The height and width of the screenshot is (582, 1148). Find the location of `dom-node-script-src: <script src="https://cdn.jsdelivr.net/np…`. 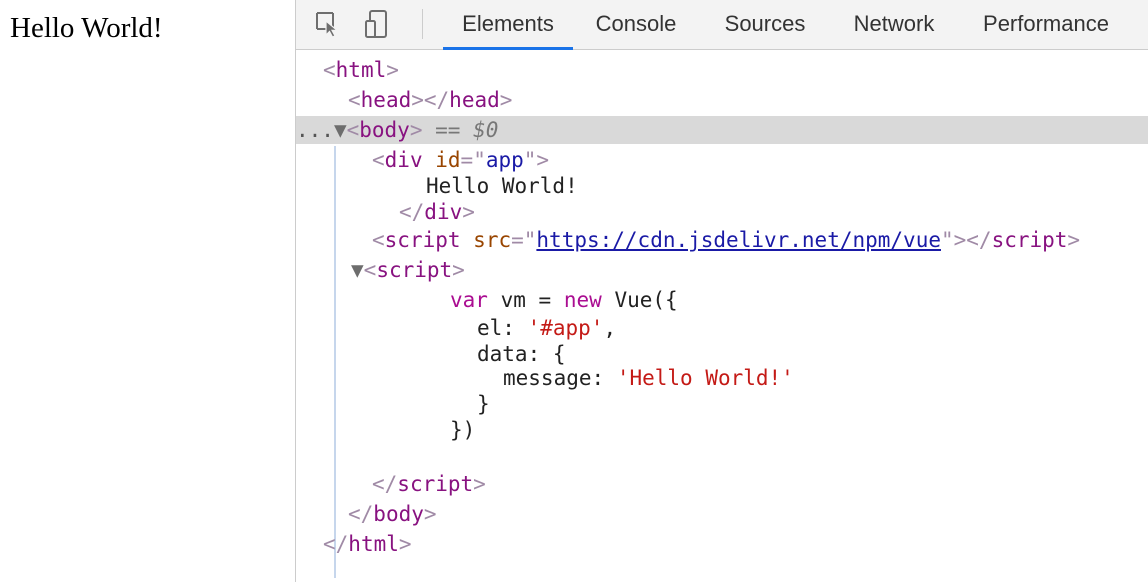

dom-node-script-src: <script src="https://cdn.jsdelivr.net/np… is located at coordinates (760, 240).